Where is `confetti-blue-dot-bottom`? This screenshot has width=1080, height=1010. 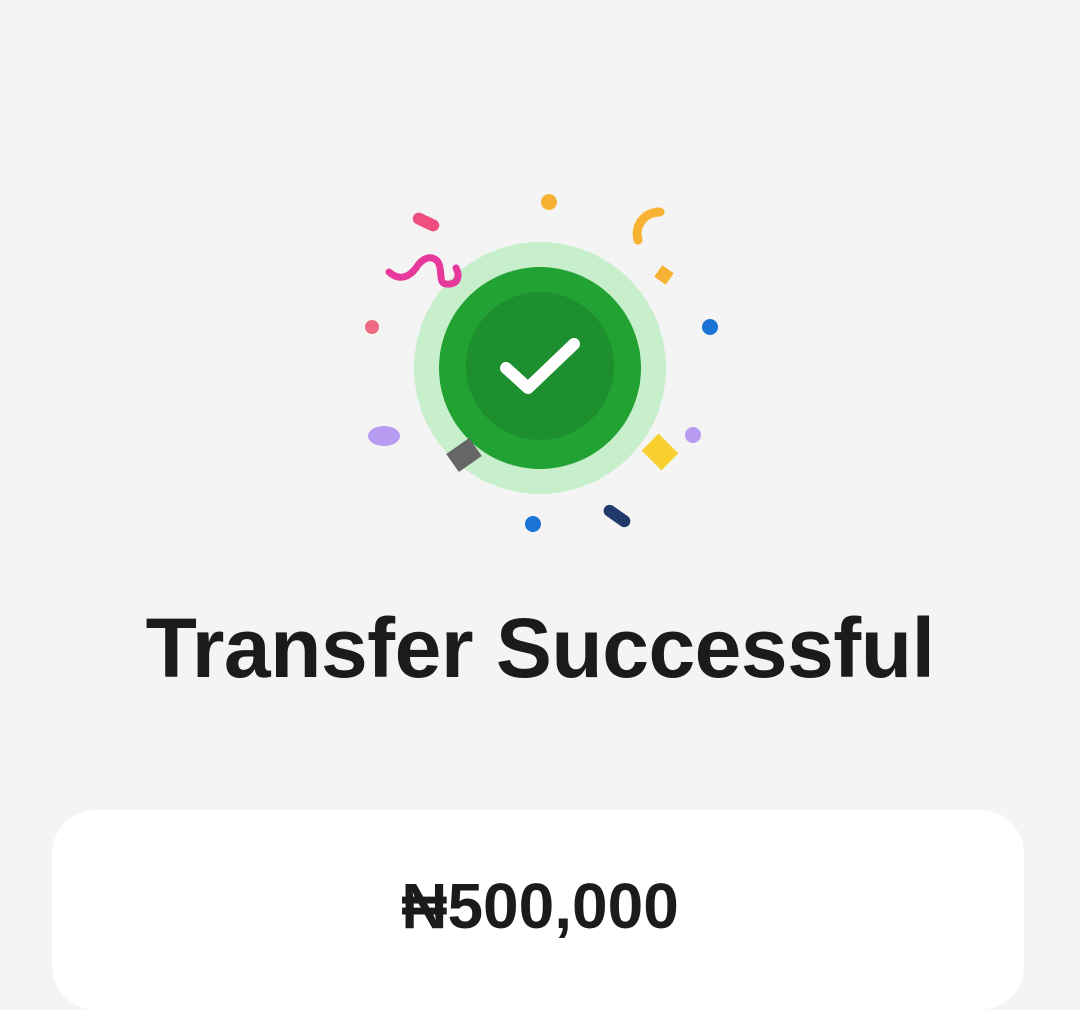
confetti-blue-dot-bottom is located at coordinates (533, 524).